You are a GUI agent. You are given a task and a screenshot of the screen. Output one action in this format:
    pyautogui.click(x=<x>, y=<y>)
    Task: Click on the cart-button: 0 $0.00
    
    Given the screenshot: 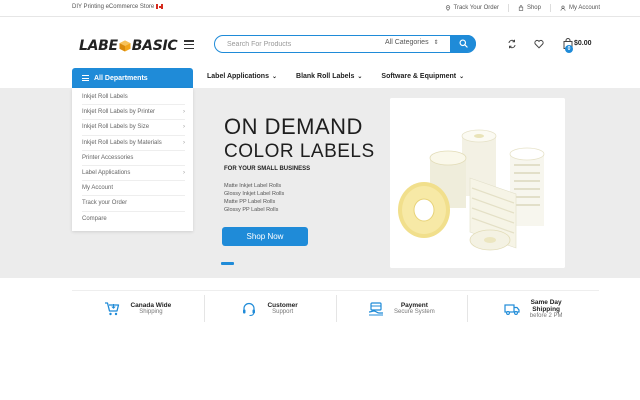 What is the action you would take?
    pyautogui.click(x=578, y=45)
    